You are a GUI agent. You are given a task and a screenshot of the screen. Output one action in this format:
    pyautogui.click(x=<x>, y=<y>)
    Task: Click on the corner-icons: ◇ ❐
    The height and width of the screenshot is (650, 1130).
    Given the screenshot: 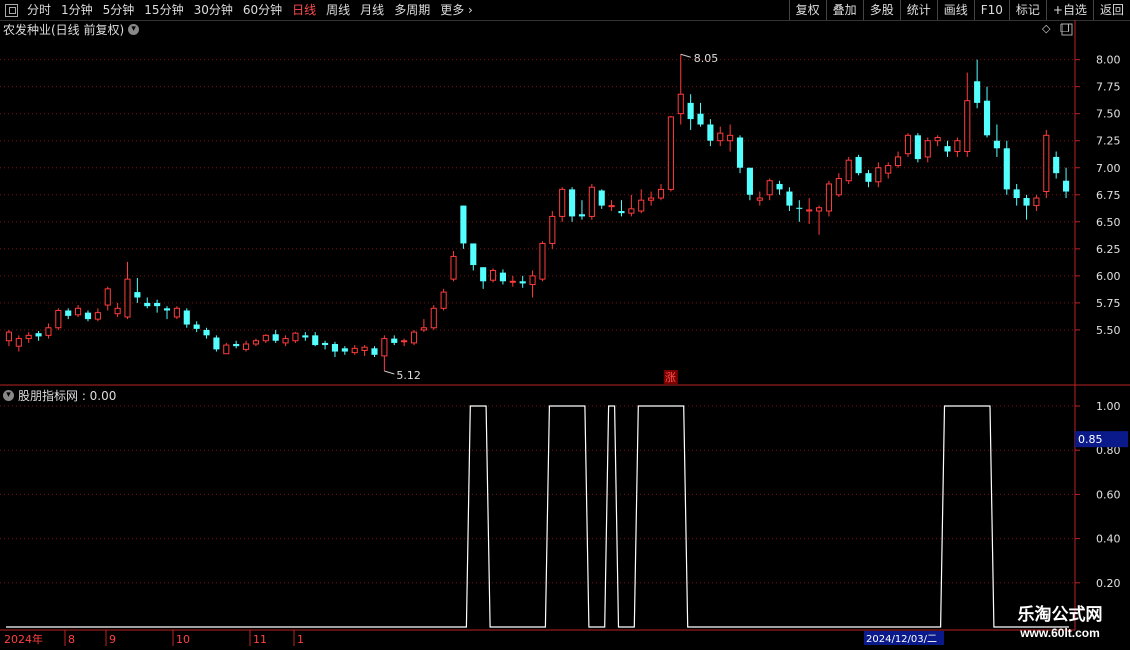 What is the action you would take?
    pyautogui.click(x=1056, y=28)
    